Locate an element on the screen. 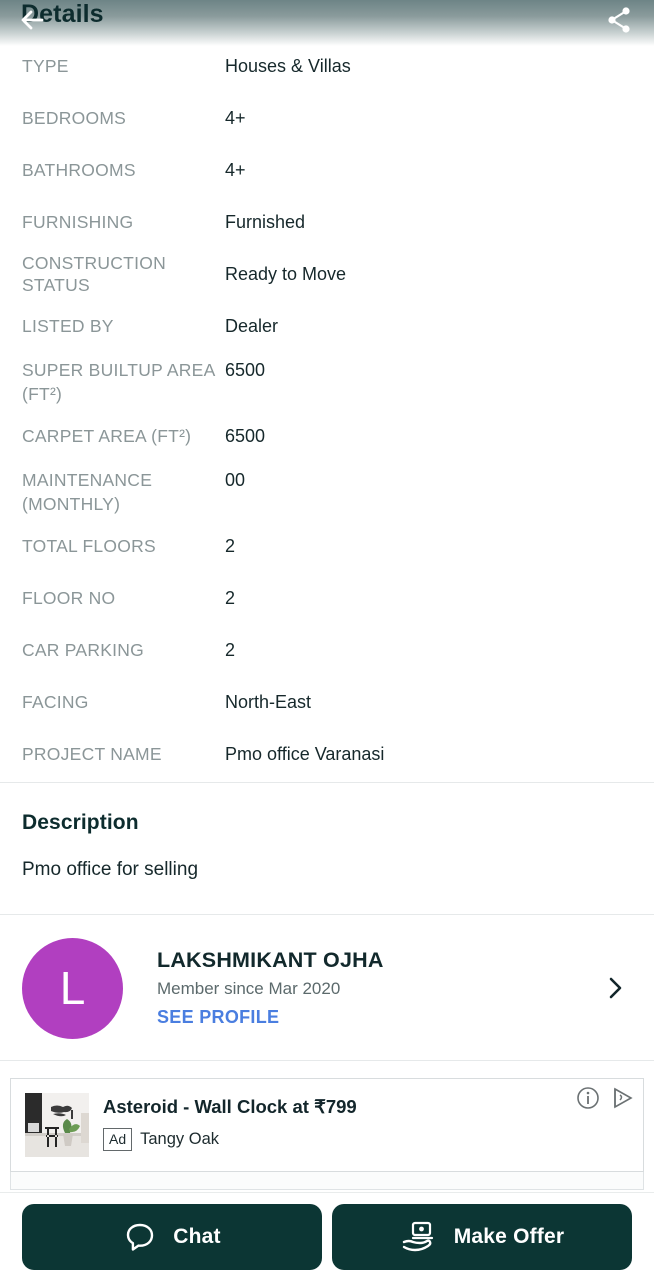 This screenshot has width=654, height=1280. app-header: Details is located at coordinates (327, 23).